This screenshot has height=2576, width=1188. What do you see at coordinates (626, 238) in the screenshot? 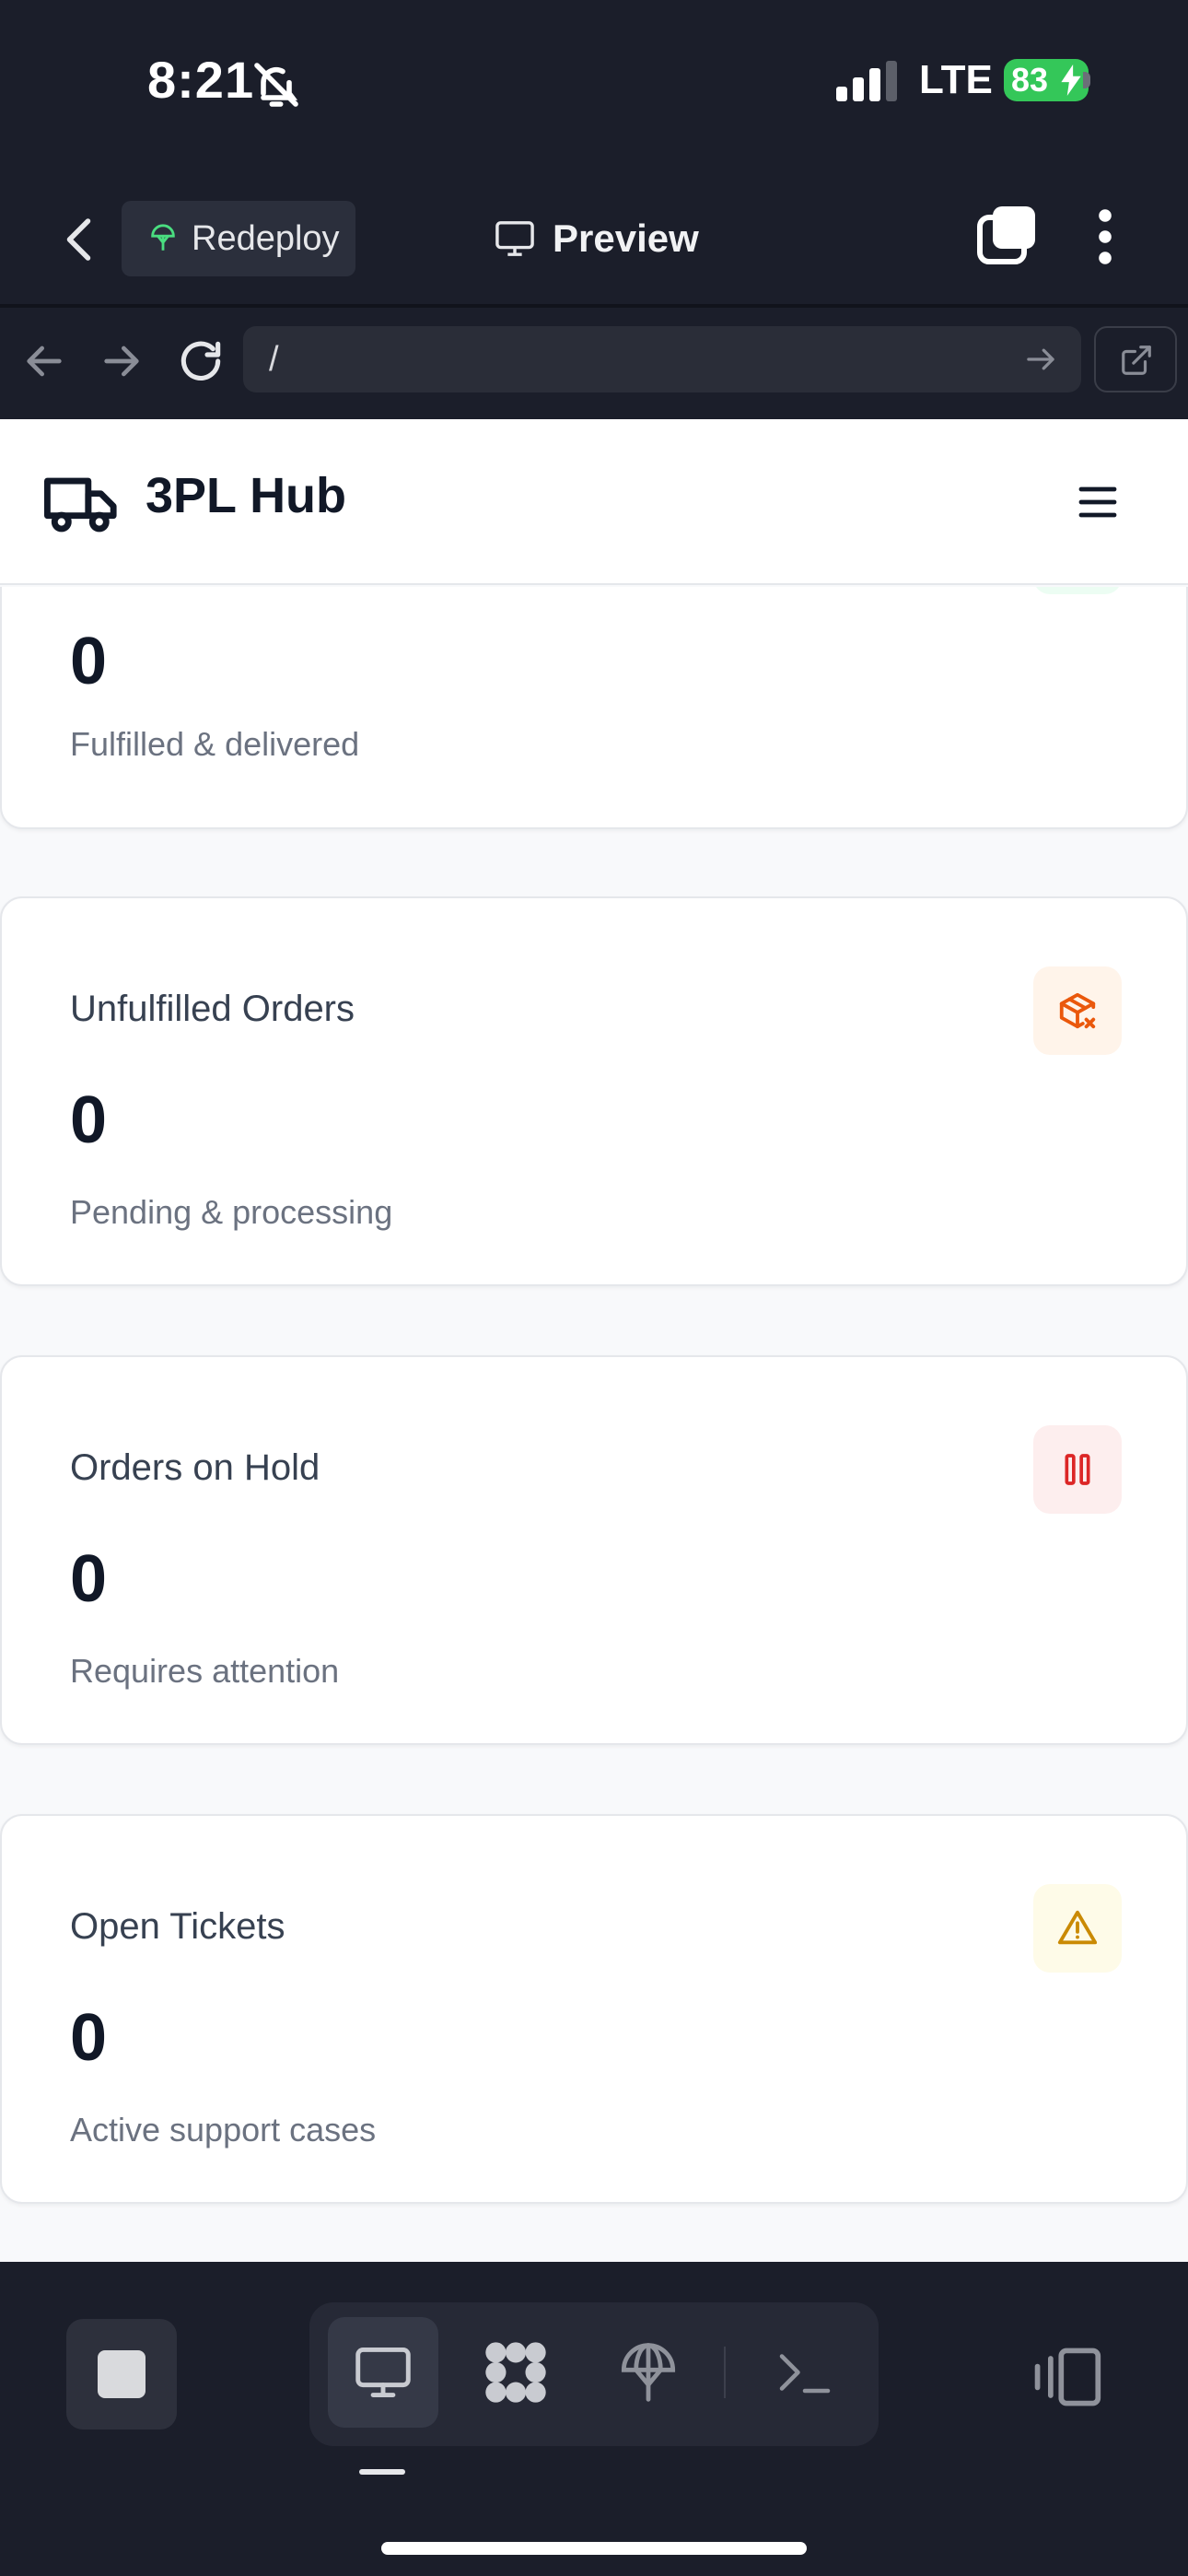
I see `preview-label: Preview` at bounding box center [626, 238].